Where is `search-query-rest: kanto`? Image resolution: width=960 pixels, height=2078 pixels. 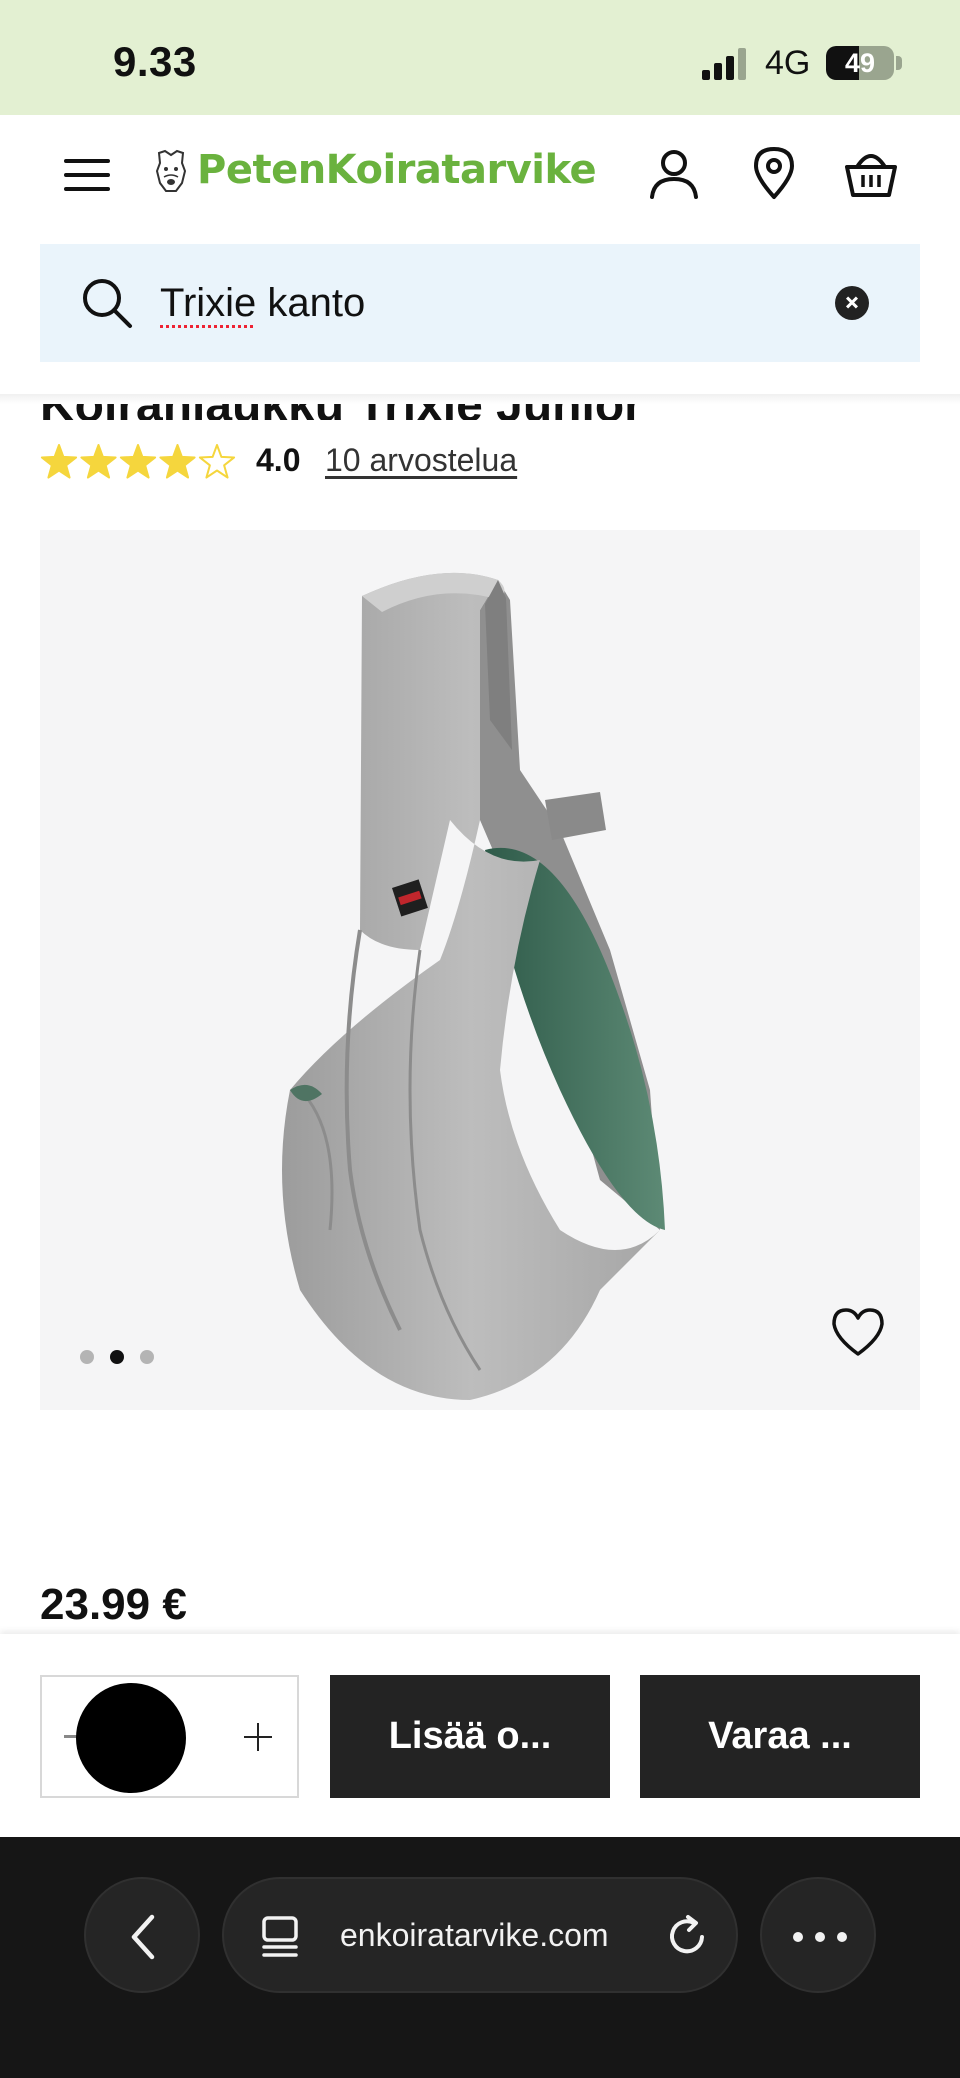 search-query-rest: kanto is located at coordinates (311, 303).